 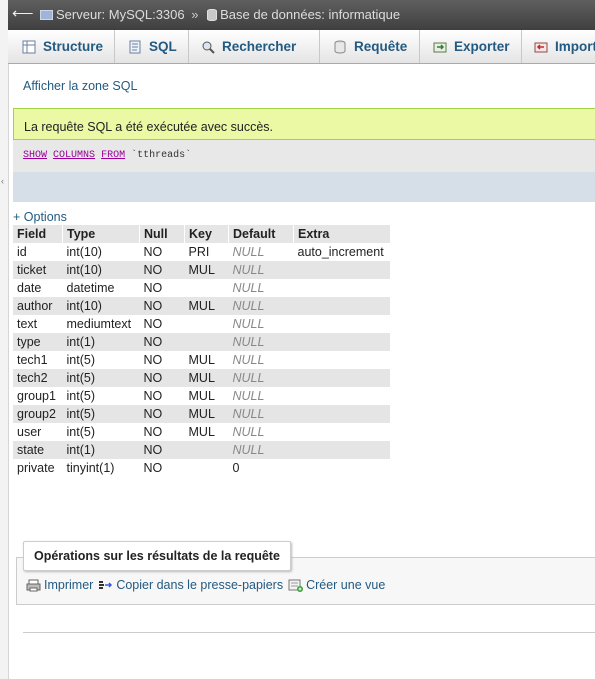 I want to click on tab-label: Exporter, so click(x=482, y=46).